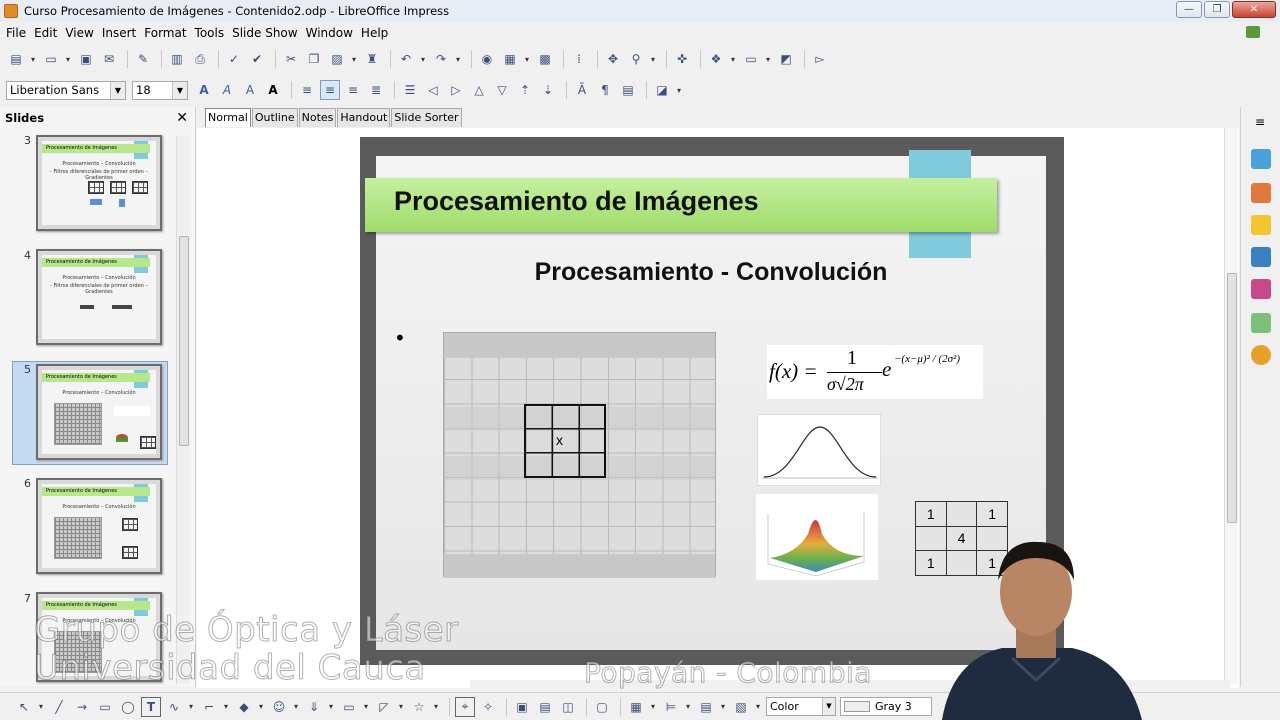 The height and width of the screenshot is (720, 1280). What do you see at coordinates (488, 707) in the screenshot?
I see `glue-points-icon: ✧` at bounding box center [488, 707].